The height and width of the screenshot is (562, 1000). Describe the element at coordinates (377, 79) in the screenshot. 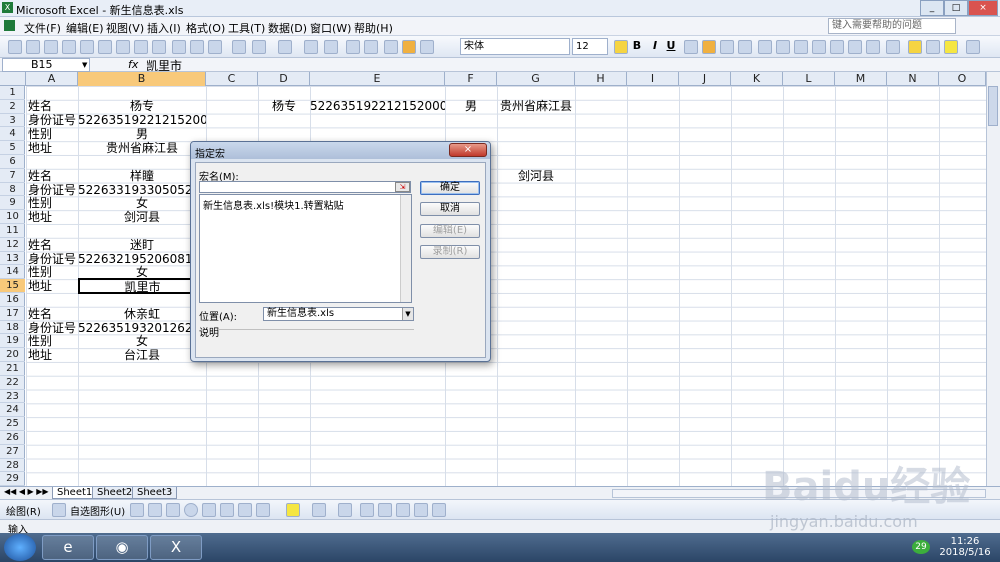

I see `column-header-e: E` at that location.